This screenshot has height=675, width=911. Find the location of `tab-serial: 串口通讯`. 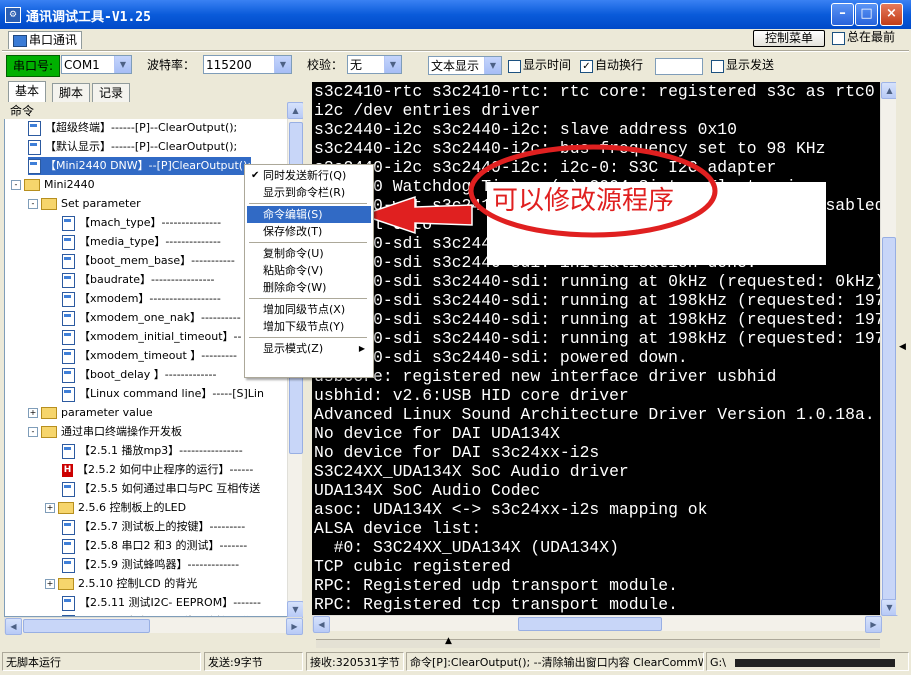

tab-serial: 串口通讯 is located at coordinates (45, 40).